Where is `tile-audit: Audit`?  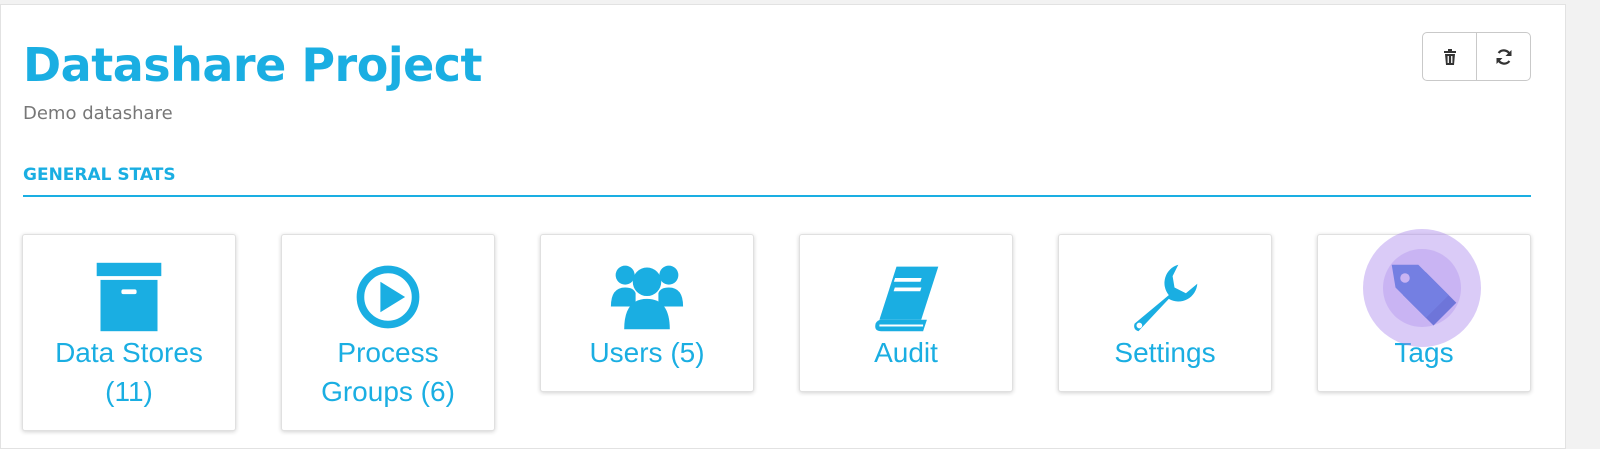 tile-audit: Audit is located at coordinates (906, 313).